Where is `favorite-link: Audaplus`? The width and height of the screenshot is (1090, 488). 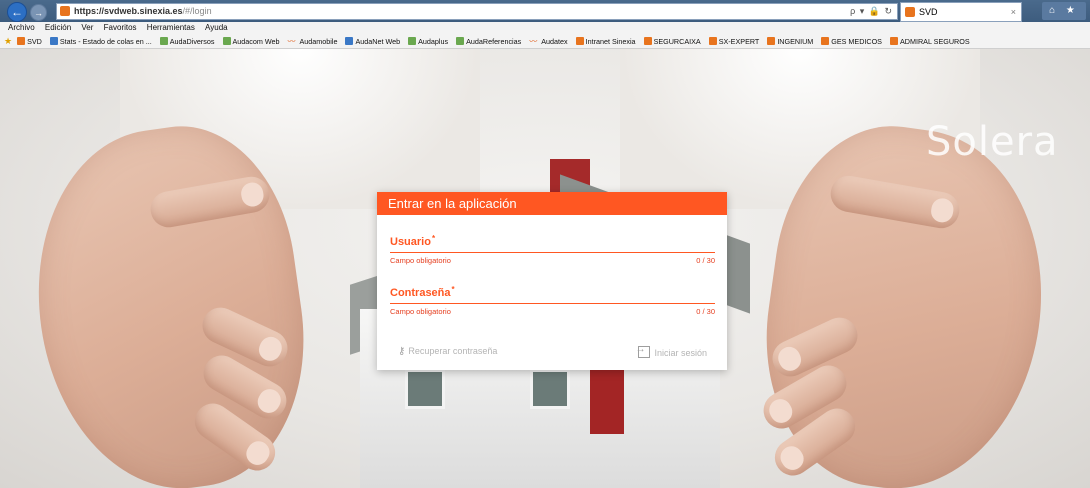 favorite-link: Audaplus is located at coordinates (428, 41).